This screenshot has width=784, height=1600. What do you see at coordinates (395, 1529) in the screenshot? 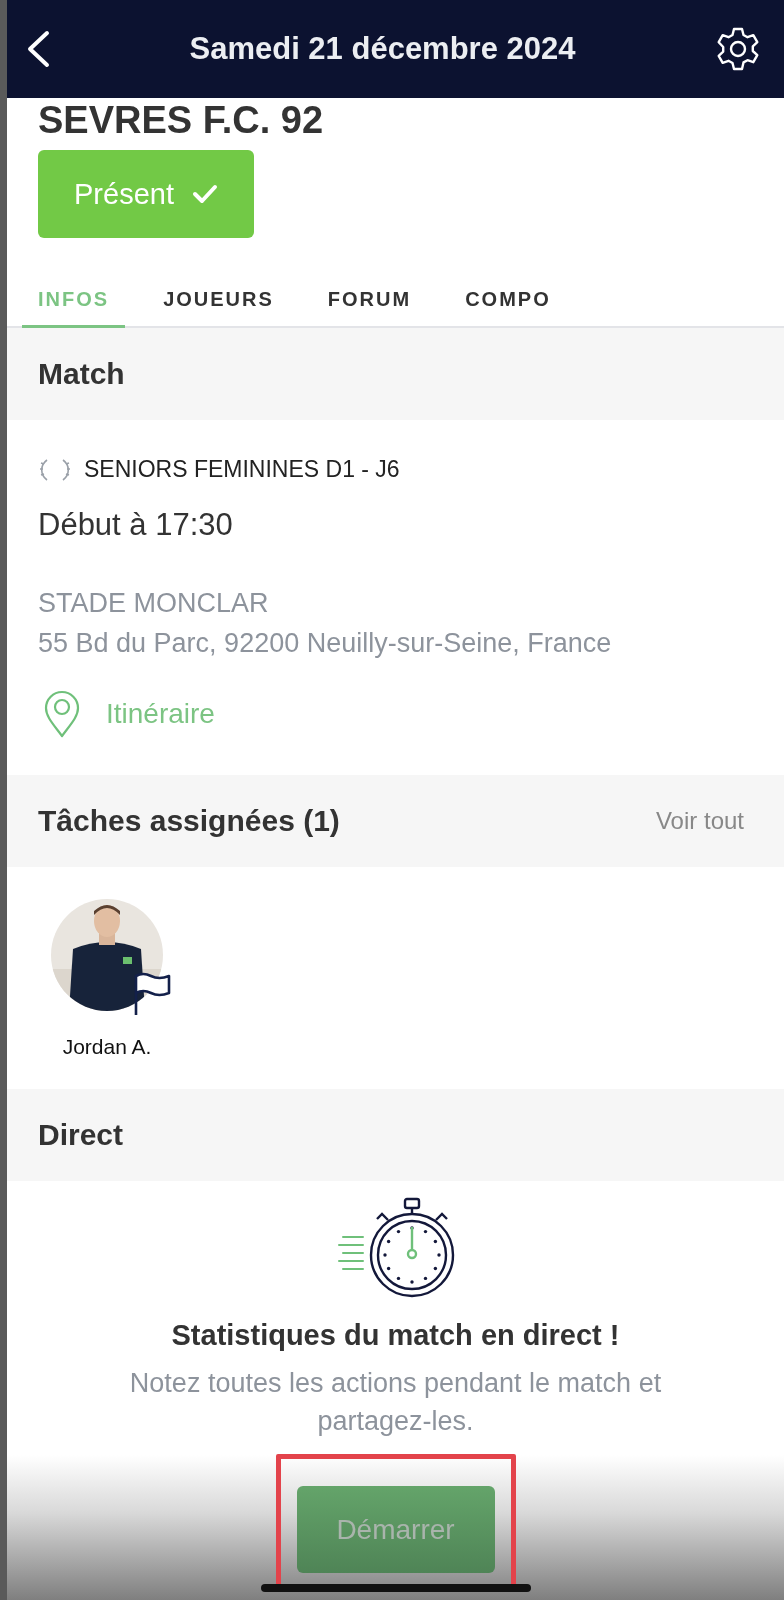
I see `start-button: Démarrer` at bounding box center [395, 1529].